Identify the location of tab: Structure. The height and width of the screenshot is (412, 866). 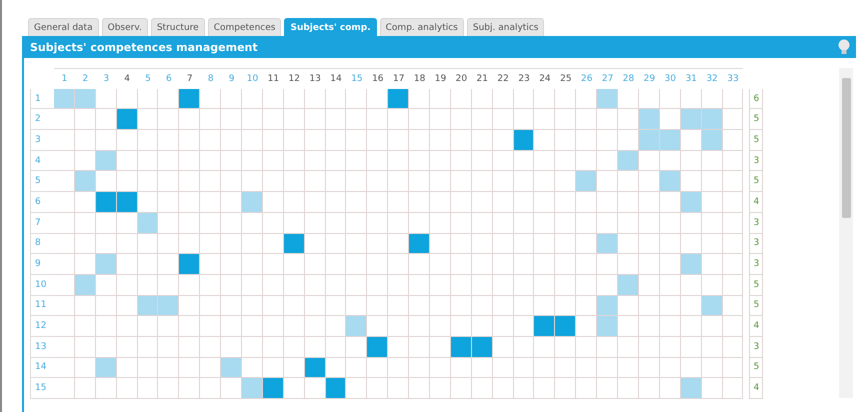
(177, 27).